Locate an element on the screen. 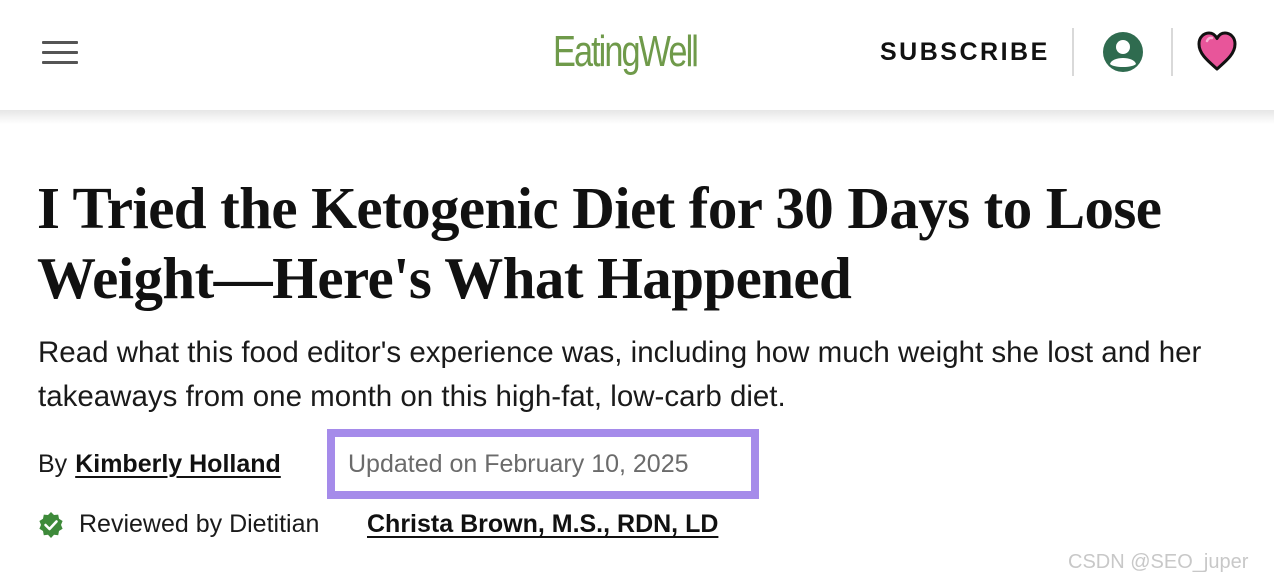 This screenshot has width=1274, height=582. heart-icon is located at coordinates (1217, 51).